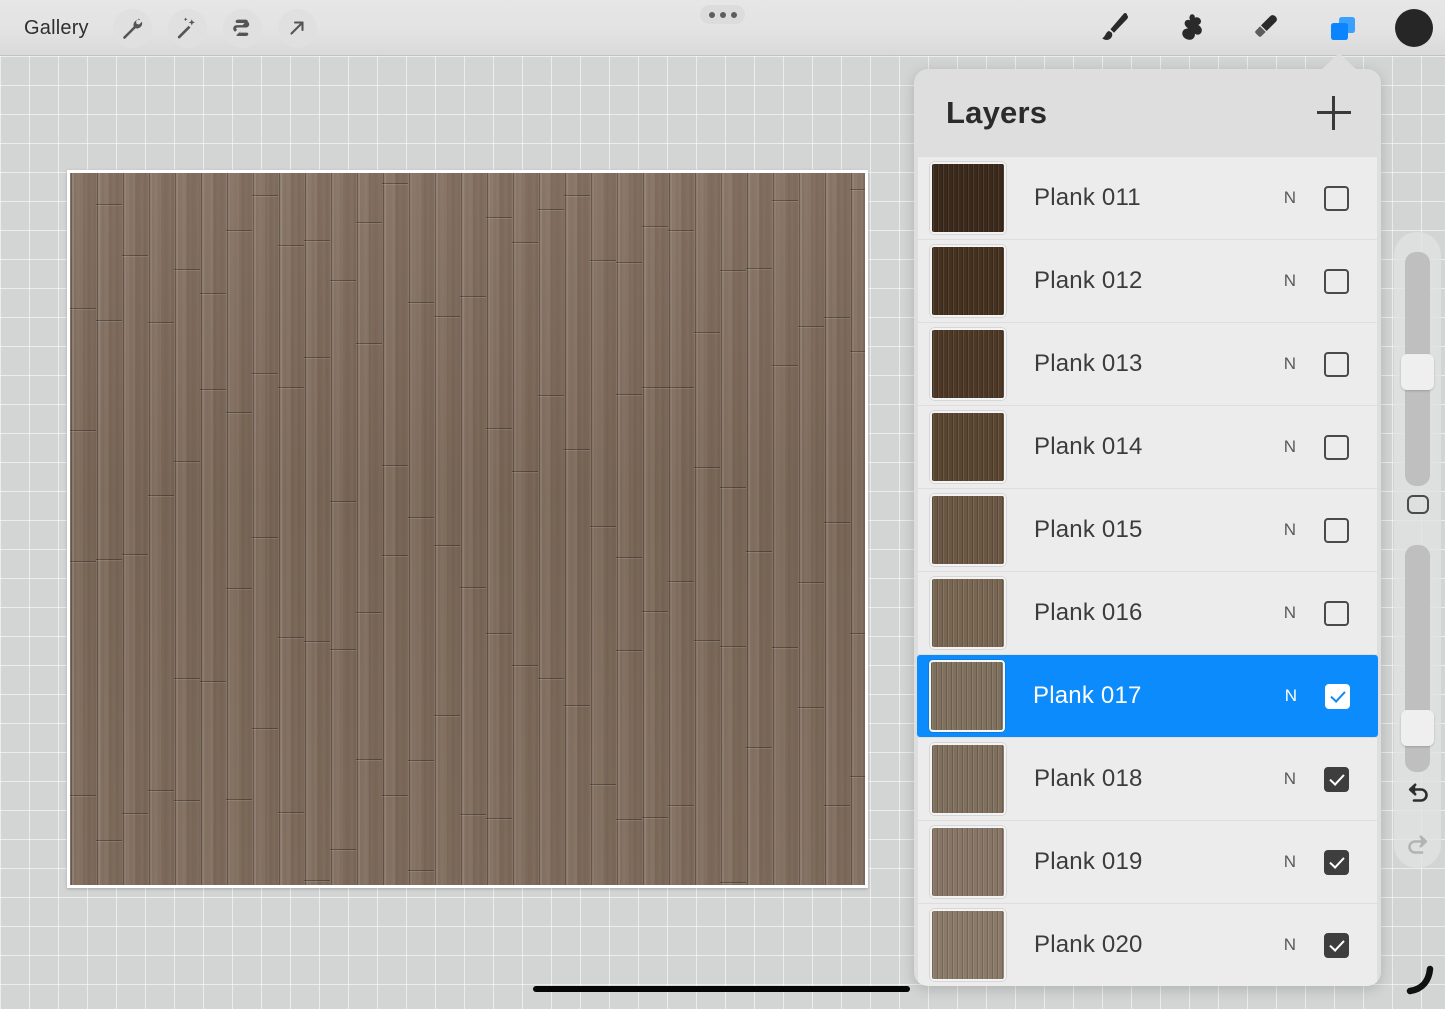 This screenshot has width=1445, height=1009. Describe the element at coordinates (1418, 983) in the screenshot. I see `stray-brush-stroke` at that location.